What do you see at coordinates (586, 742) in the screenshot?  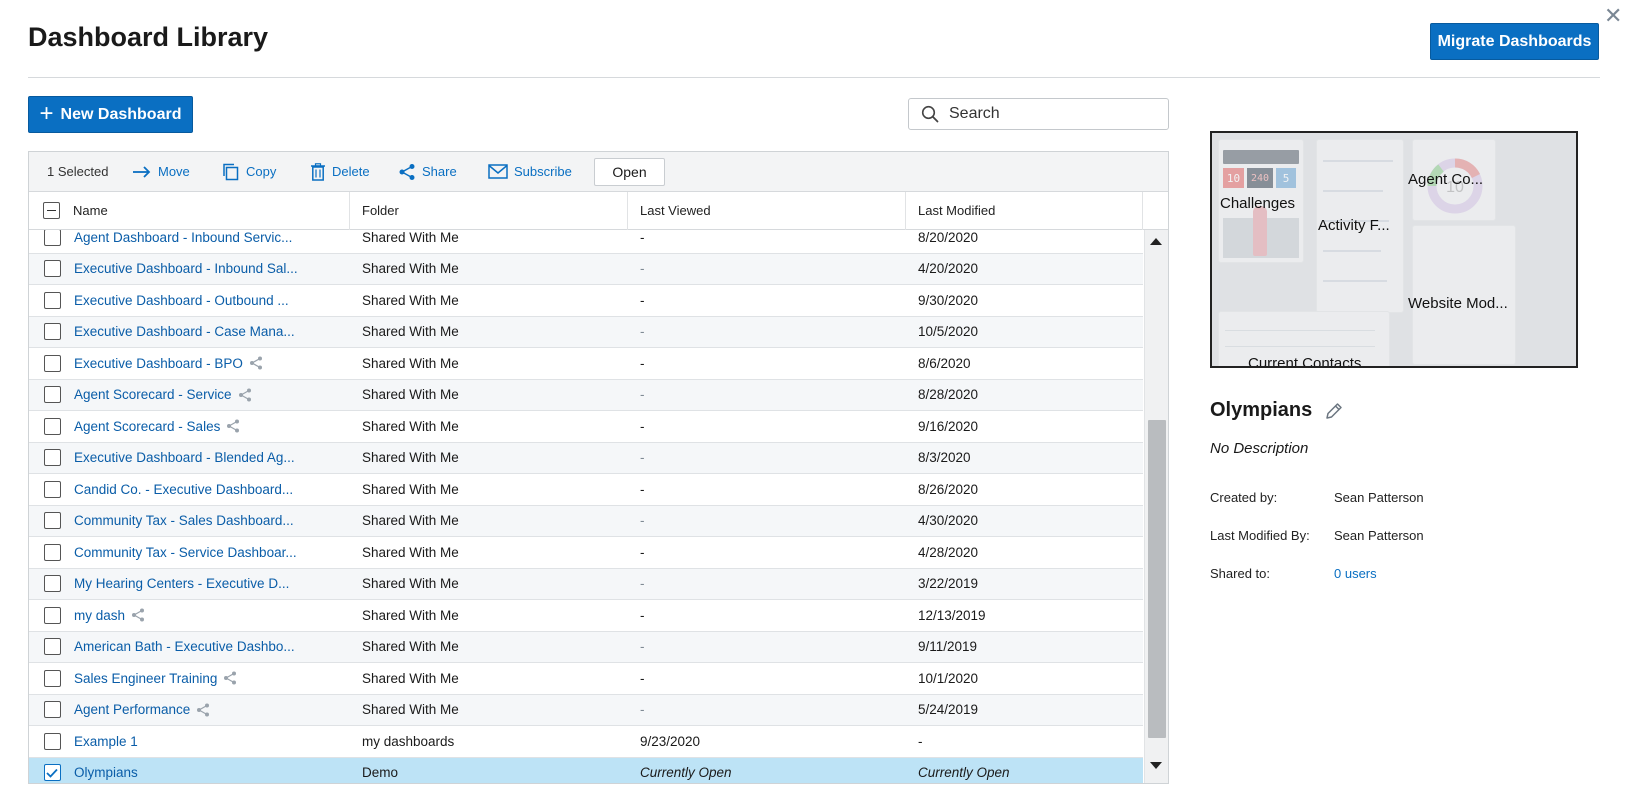 I see `table-row: Example 1 my dashboards 9/23/2020 -` at bounding box center [586, 742].